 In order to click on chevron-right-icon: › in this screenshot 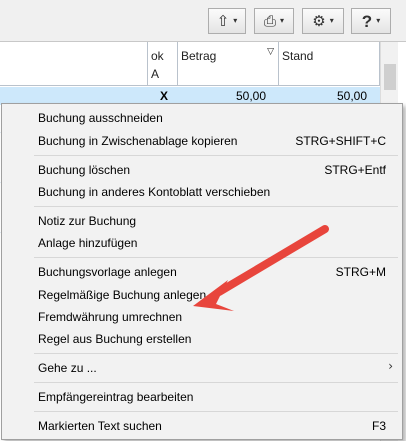, I will do `click(390, 366)`.